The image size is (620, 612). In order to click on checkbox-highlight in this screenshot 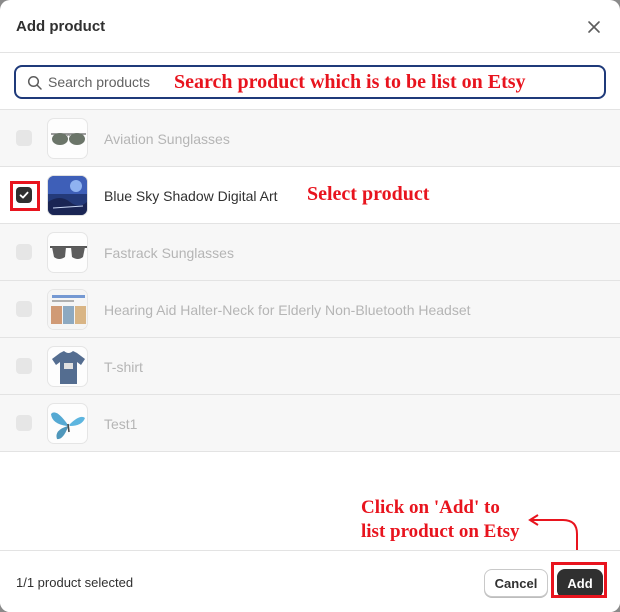, I will do `click(25, 196)`.